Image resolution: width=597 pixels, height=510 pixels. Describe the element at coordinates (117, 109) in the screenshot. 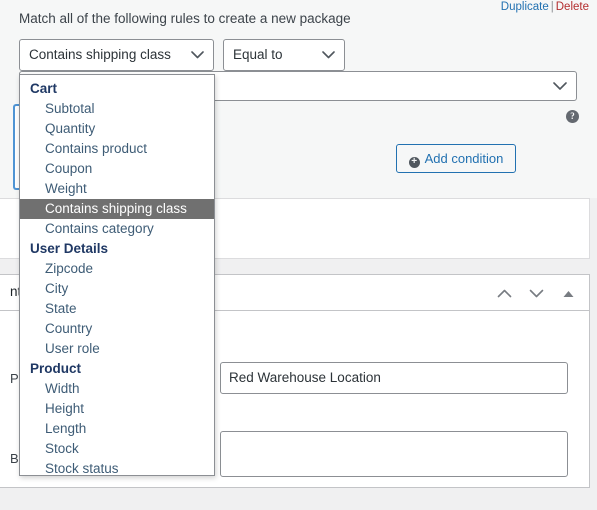

I see `dropdown-option: Subtotal` at that location.